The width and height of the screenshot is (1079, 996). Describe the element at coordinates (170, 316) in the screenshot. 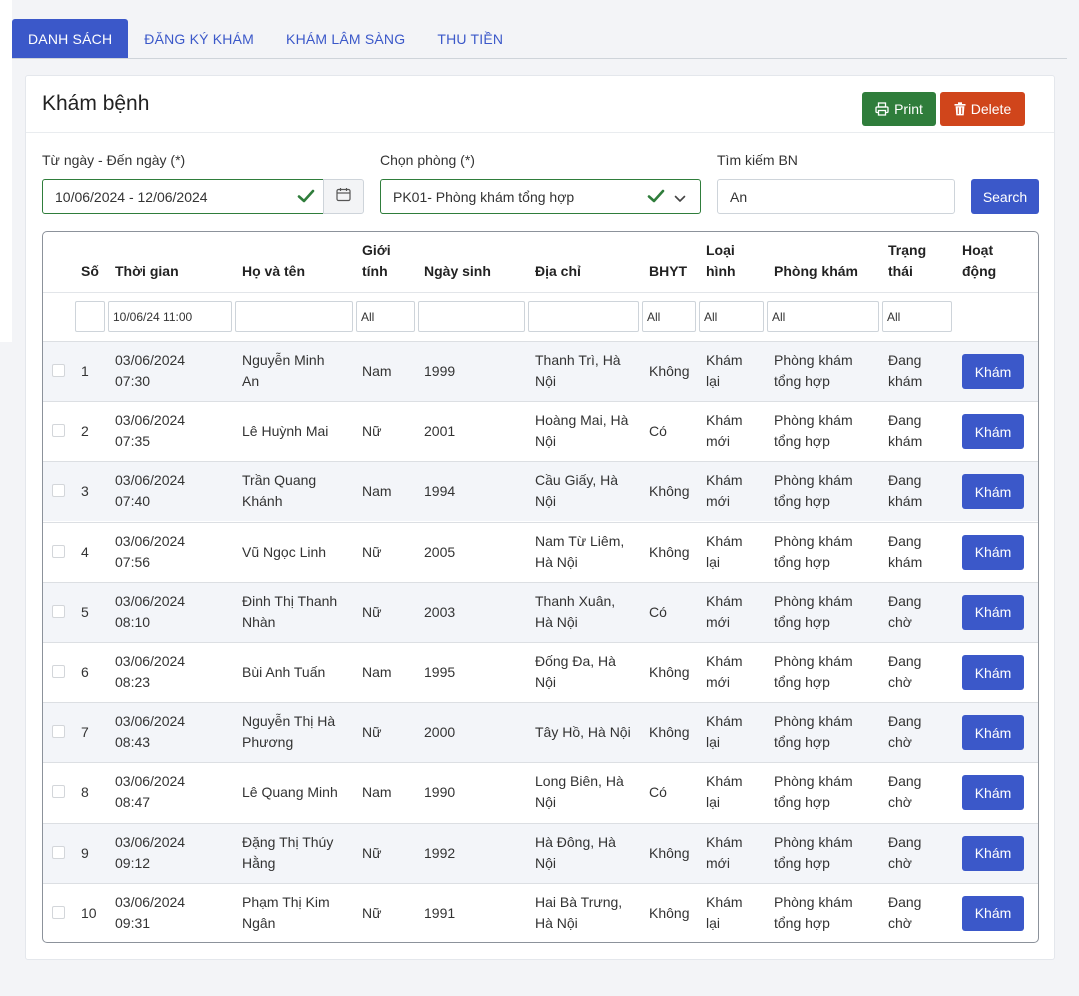

I see `filter-time-input: 10/06/24 11:00` at that location.